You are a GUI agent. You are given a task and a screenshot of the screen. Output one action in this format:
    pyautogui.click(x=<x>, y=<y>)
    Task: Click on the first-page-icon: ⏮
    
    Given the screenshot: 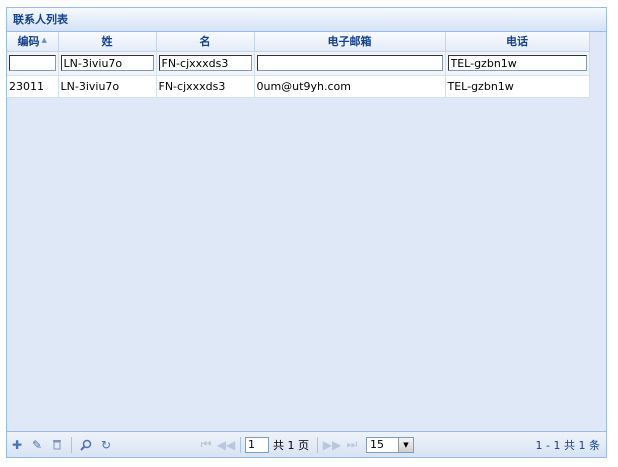 What is the action you would take?
    pyautogui.click(x=206, y=445)
    